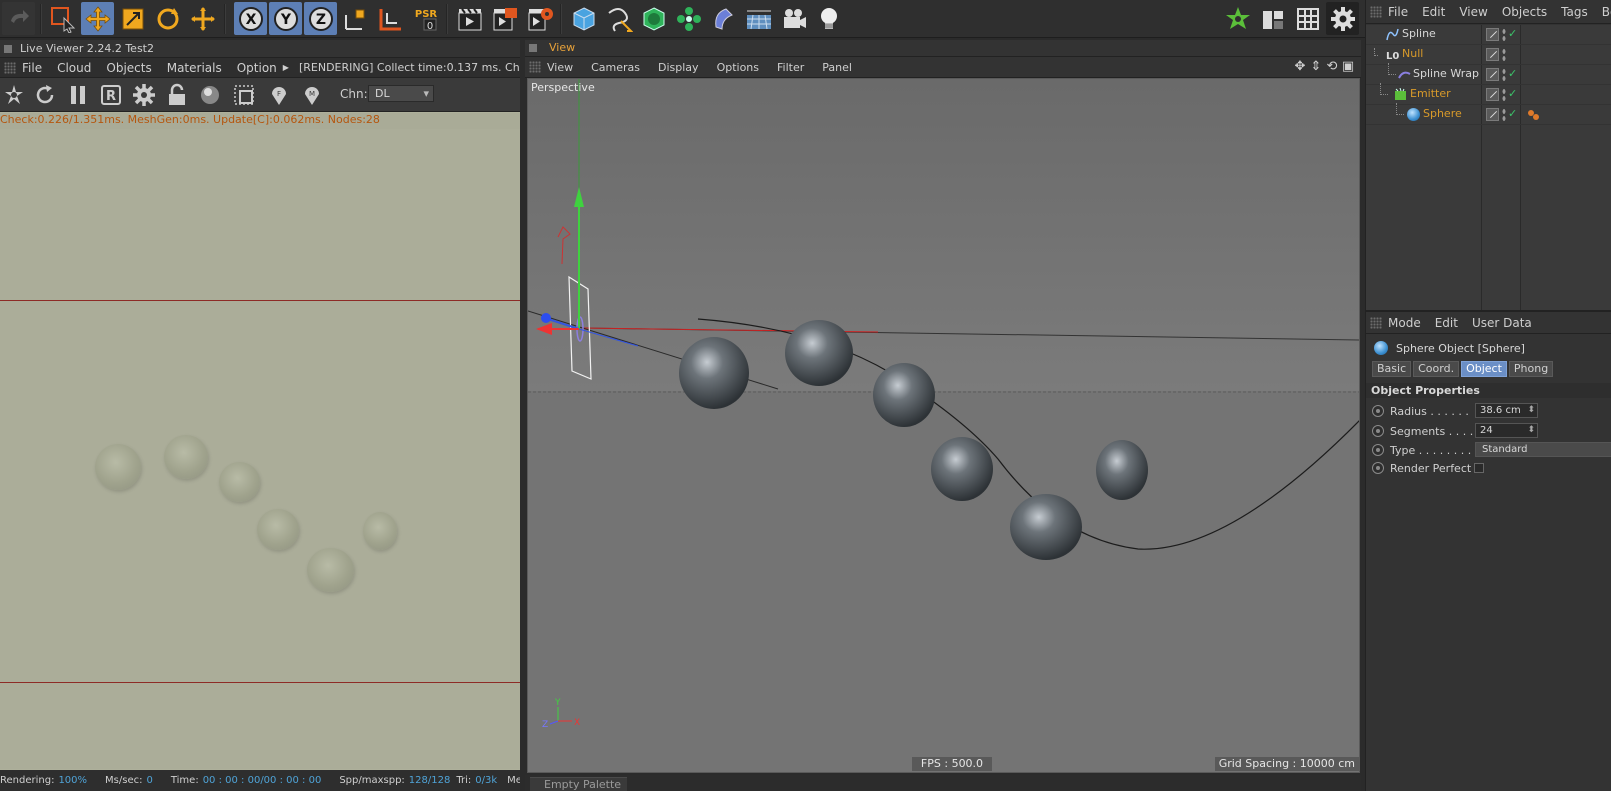 The height and width of the screenshot is (791, 1611). What do you see at coordinates (560, 67) in the screenshot?
I see `menu-view: View` at bounding box center [560, 67].